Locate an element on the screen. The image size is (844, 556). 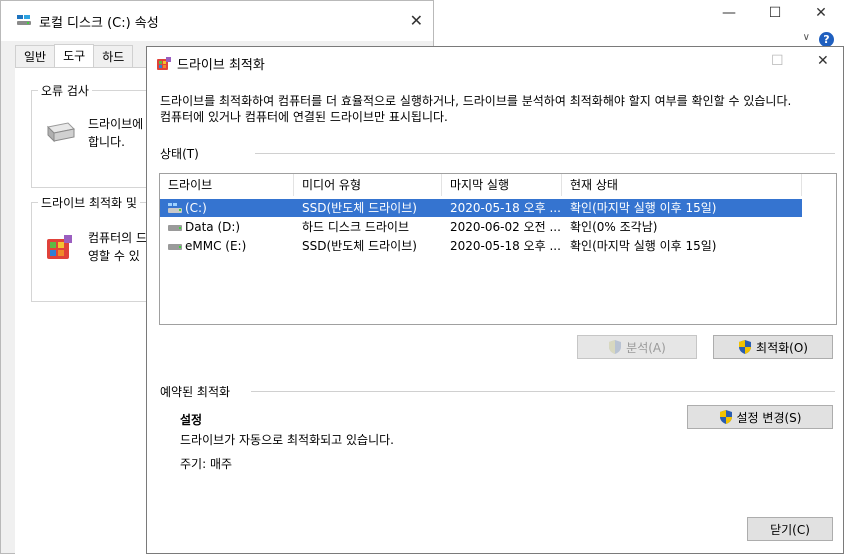
column-drive: 드라이브 is located at coordinates (227, 185).